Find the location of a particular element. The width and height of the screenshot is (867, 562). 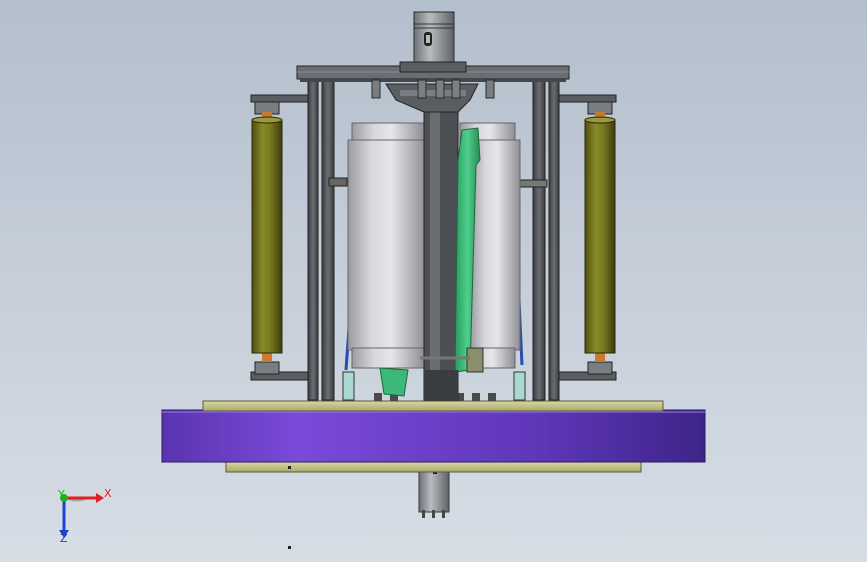

bottom-stem is located at coordinates (434, 493).